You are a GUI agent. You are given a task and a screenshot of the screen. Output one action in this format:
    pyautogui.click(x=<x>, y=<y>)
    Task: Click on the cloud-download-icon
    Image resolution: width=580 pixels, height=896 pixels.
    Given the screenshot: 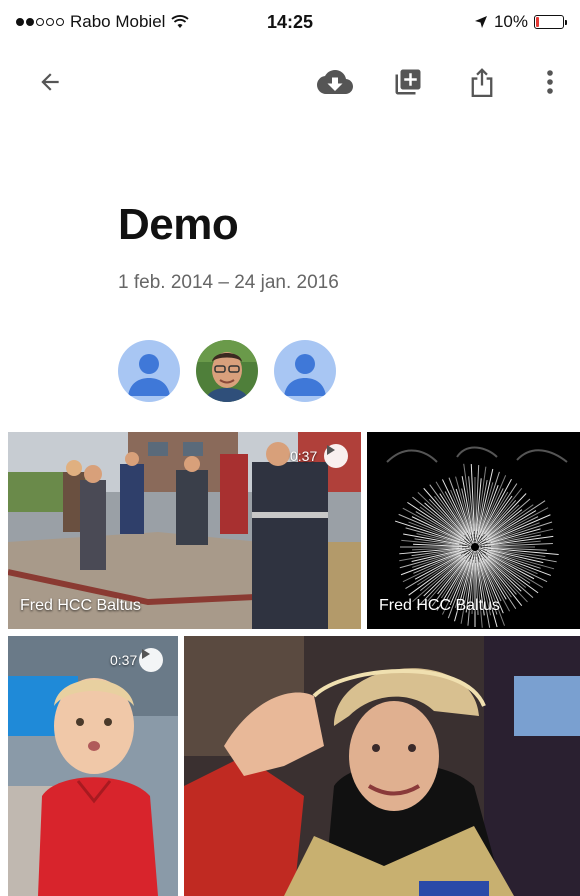 What is the action you would take?
    pyautogui.click(x=335, y=82)
    